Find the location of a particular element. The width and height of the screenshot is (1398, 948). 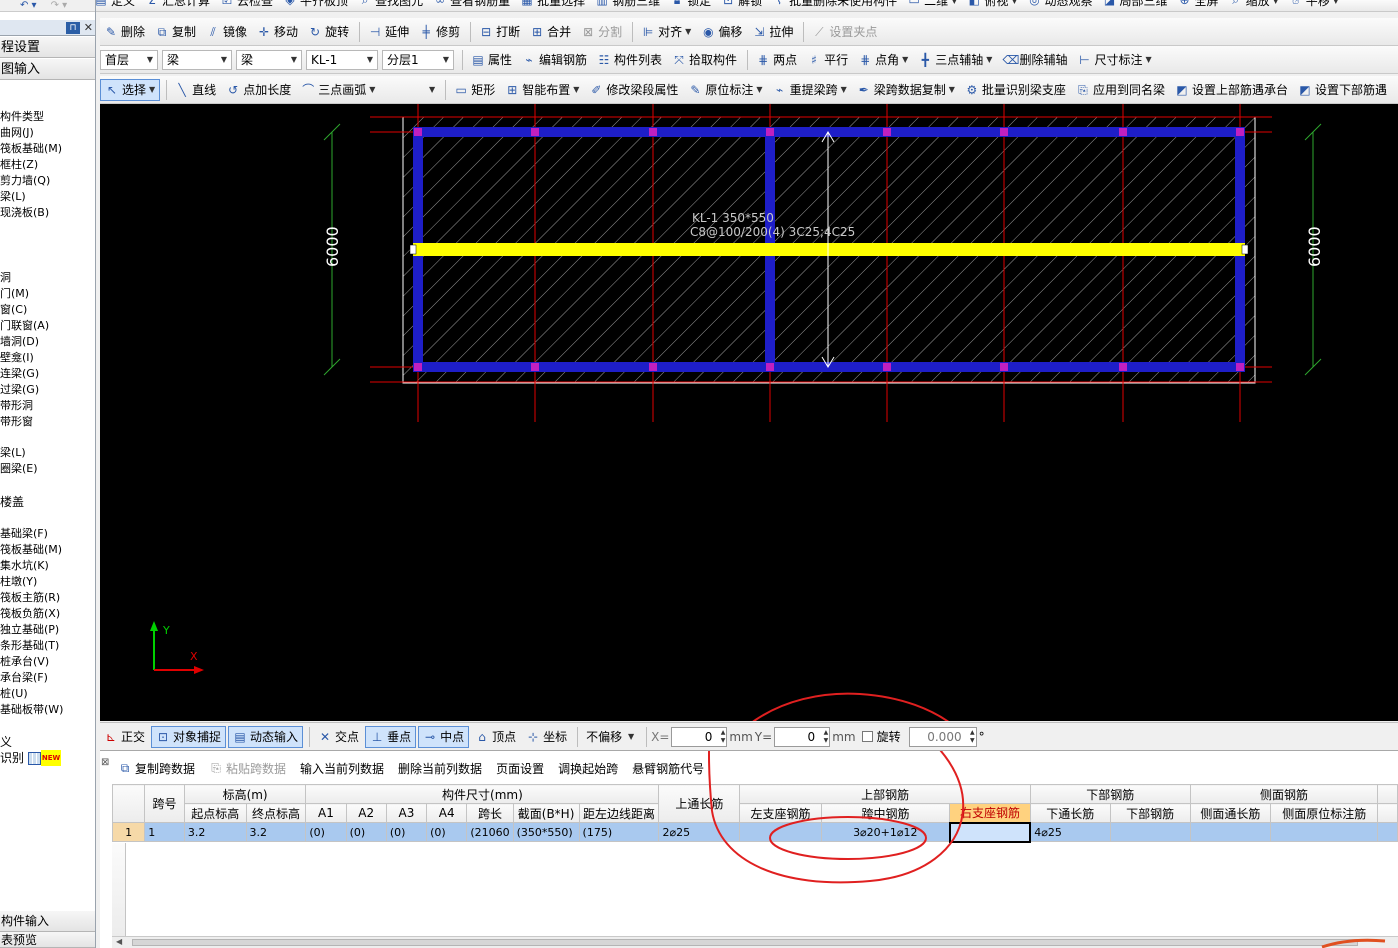

delete-button: ✎ 删除 is located at coordinates (124, 32).